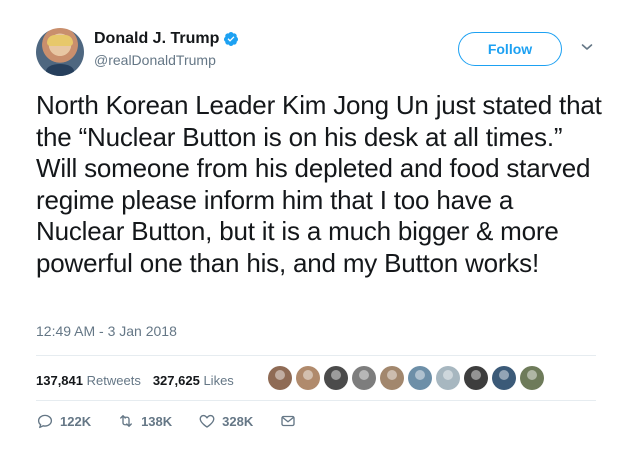 The image size is (633, 450). What do you see at coordinates (113, 380) in the screenshot?
I see `retweets-label: Retweets` at bounding box center [113, 380].